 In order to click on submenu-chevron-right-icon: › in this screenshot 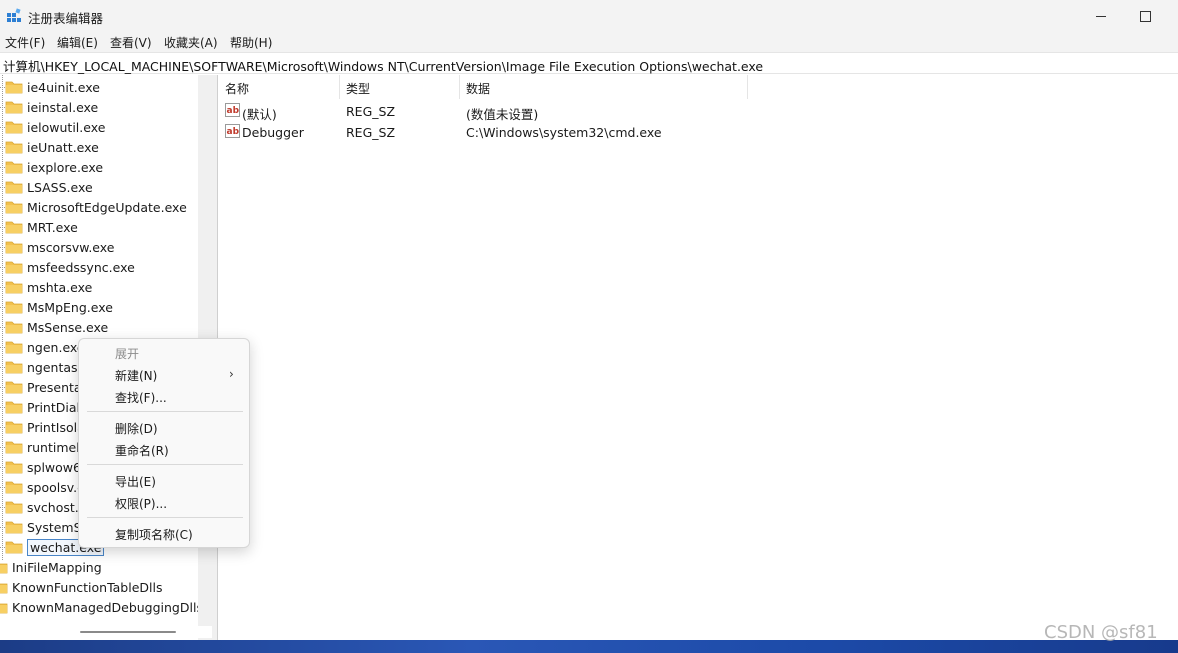, I will do `click(231, 374)`.